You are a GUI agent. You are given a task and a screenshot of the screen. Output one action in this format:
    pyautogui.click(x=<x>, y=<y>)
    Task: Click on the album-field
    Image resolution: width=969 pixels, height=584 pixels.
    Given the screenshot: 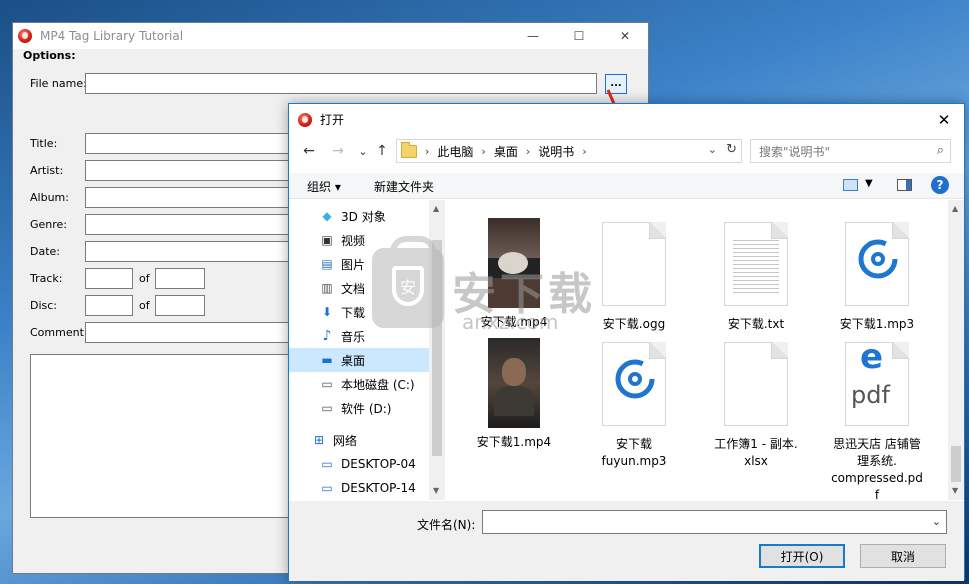 What is the action you would take?
    pyautogui.click(x=187, y=197)
    